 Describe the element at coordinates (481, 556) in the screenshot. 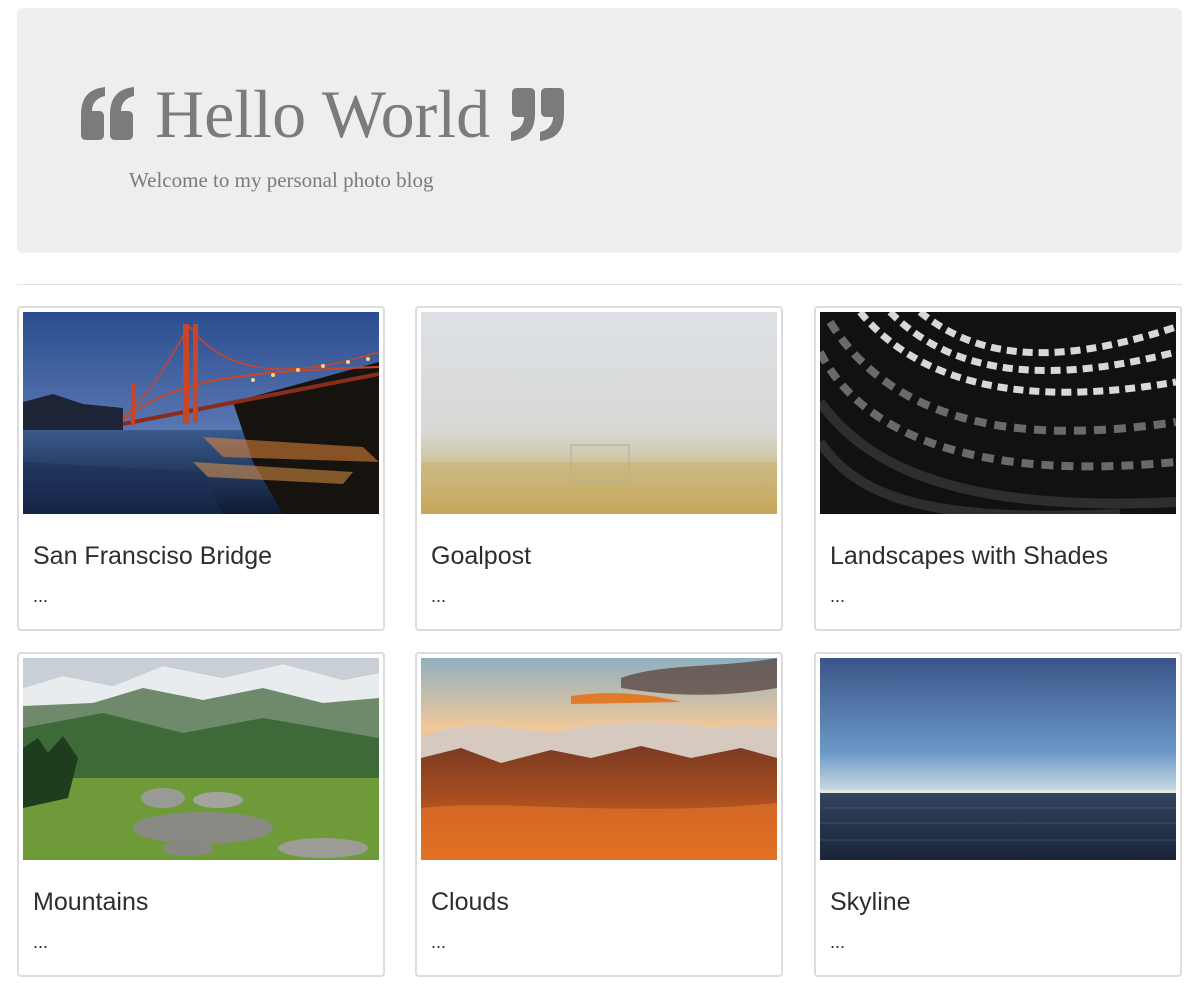

I see `post-title: Goalpost` at that location.